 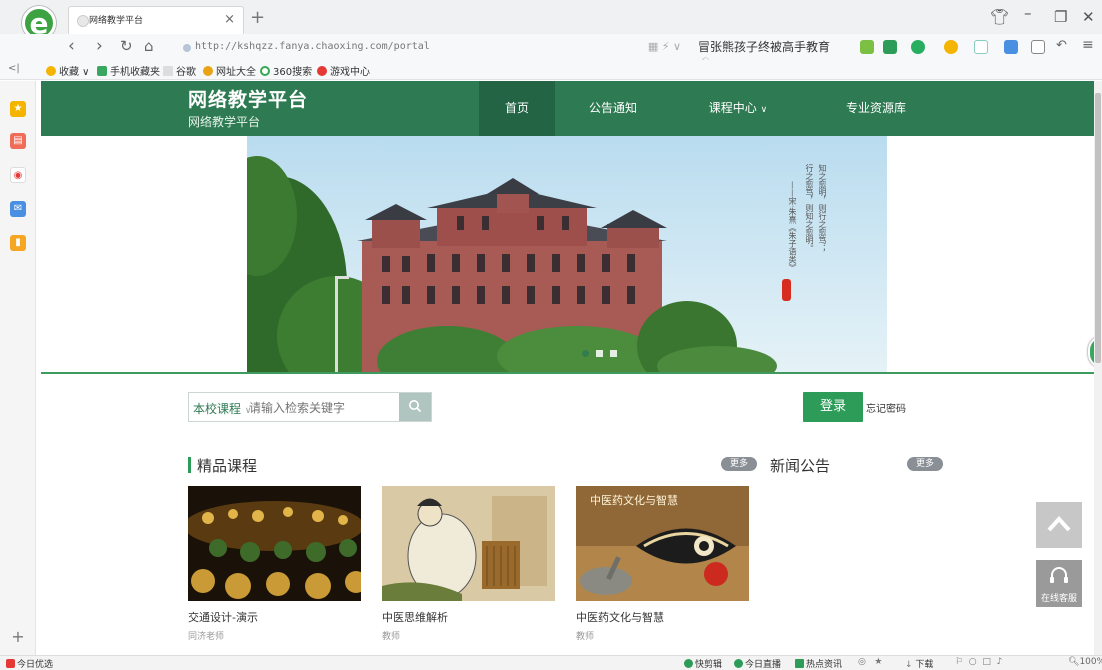 What do you see at coordinates (1088, 45) in the screenshot?
I see `menu-icon: ≡` at bounding box center [1088, 45].